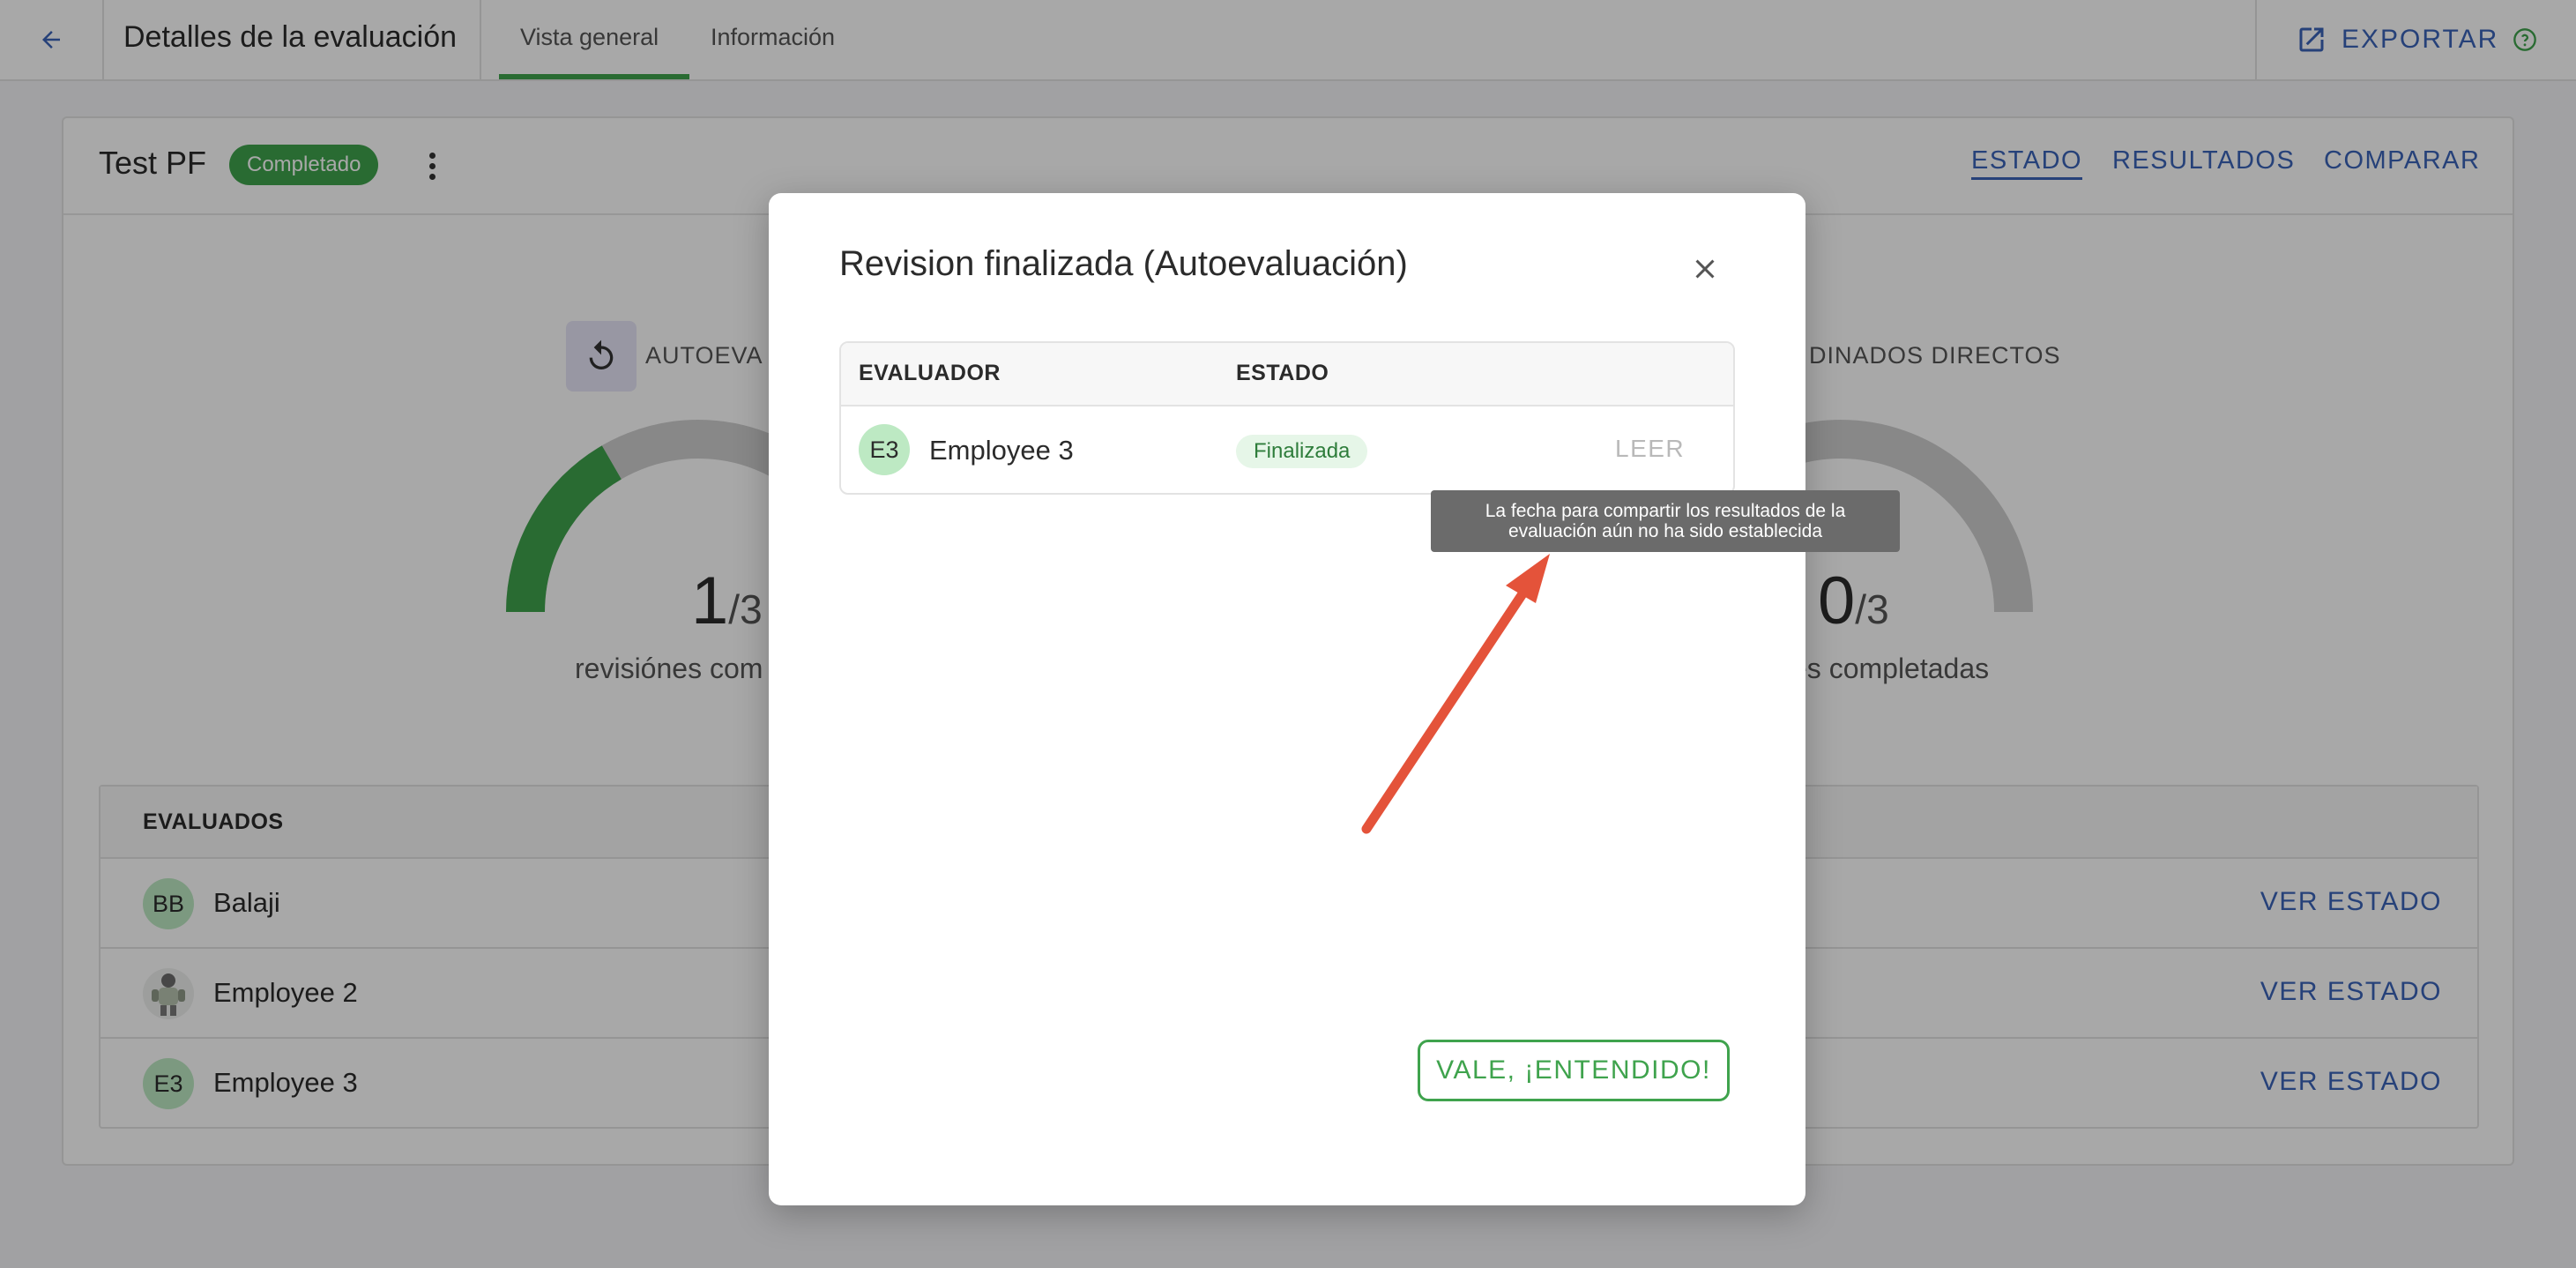 This screenshot has height=1268, width=2576. Describe the element at coordinates (885, 449) in the screenshot. I see `avatar: E3` at that location.